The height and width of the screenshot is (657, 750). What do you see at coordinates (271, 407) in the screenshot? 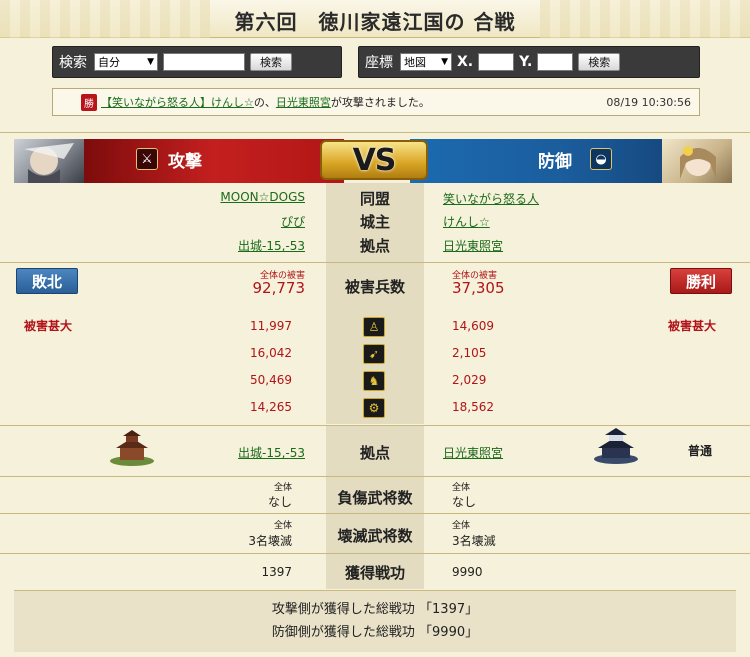
I see `attacker-siege-loss: 14,265` at bounding box center [271, 407].